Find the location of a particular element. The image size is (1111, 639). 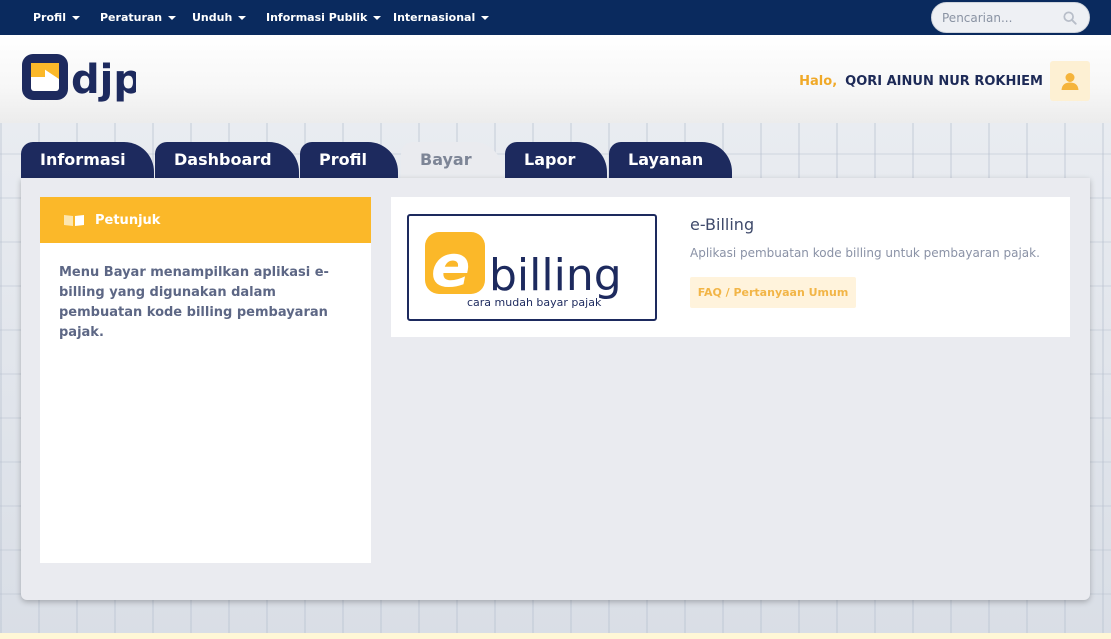

nav-informasi-publik: Informasi Publik is located at coordinates (324, 17).